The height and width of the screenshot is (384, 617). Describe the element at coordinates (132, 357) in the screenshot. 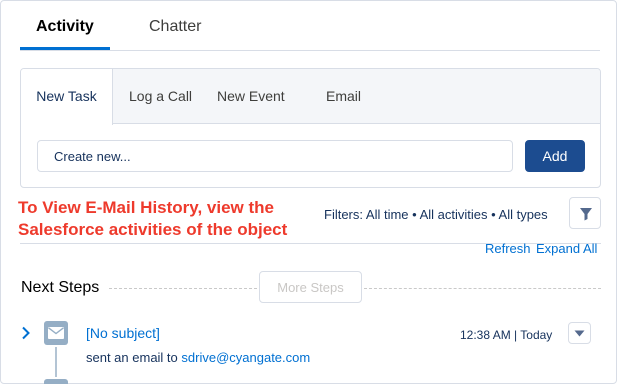

I see `description-prefix: sent an email to` at that location.